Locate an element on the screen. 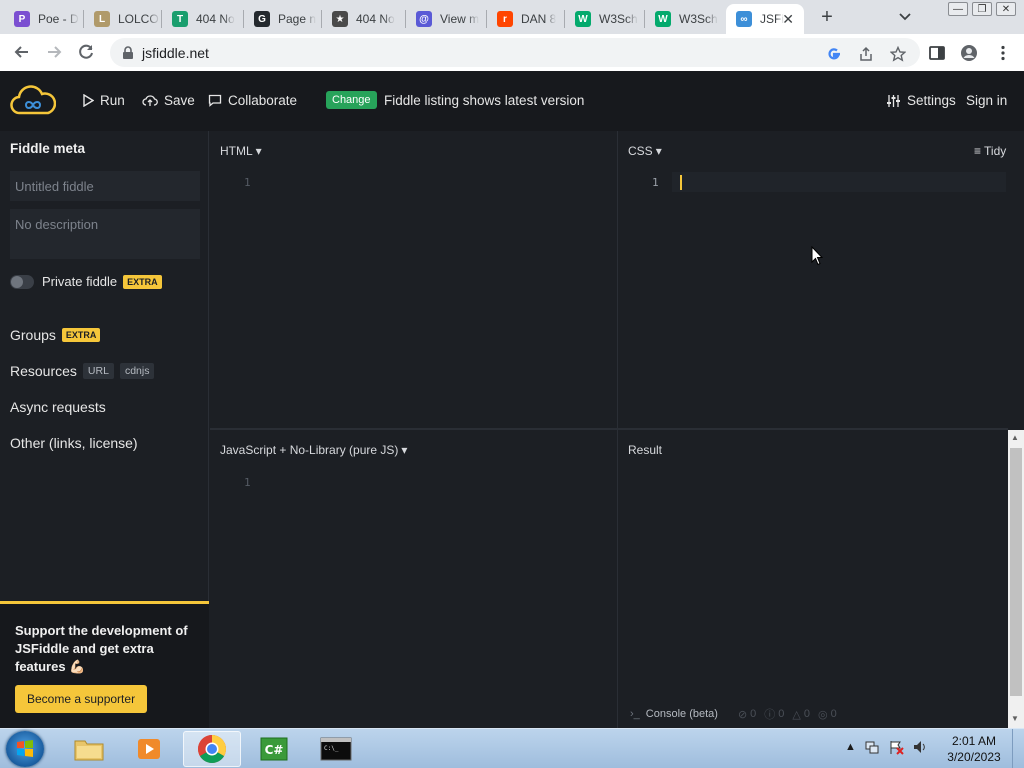  scroll-thumb is located at coordinates (1016, 572).